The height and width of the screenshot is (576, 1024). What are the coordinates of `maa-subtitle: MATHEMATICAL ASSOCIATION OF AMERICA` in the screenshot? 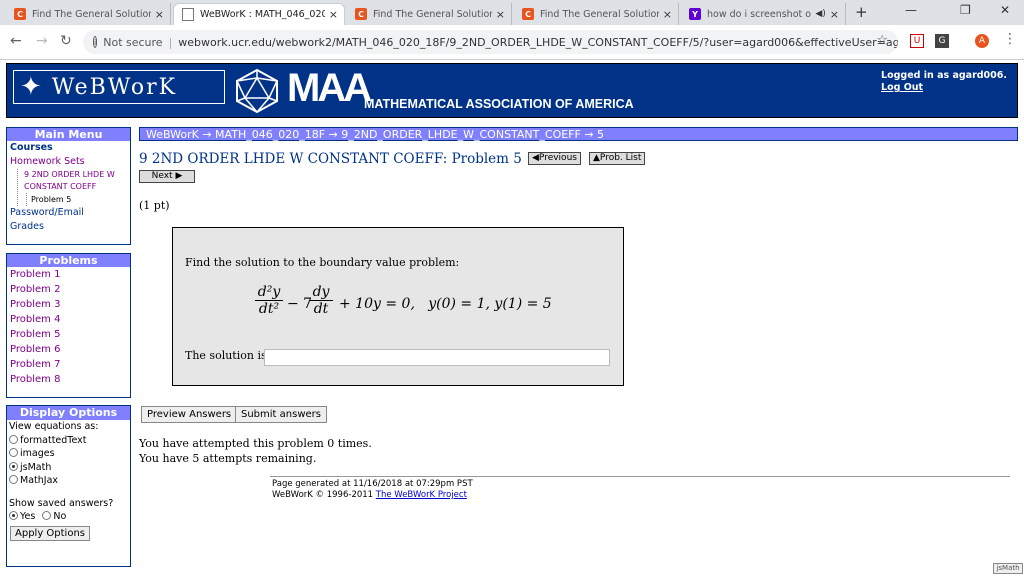 It's located at (499, 104).